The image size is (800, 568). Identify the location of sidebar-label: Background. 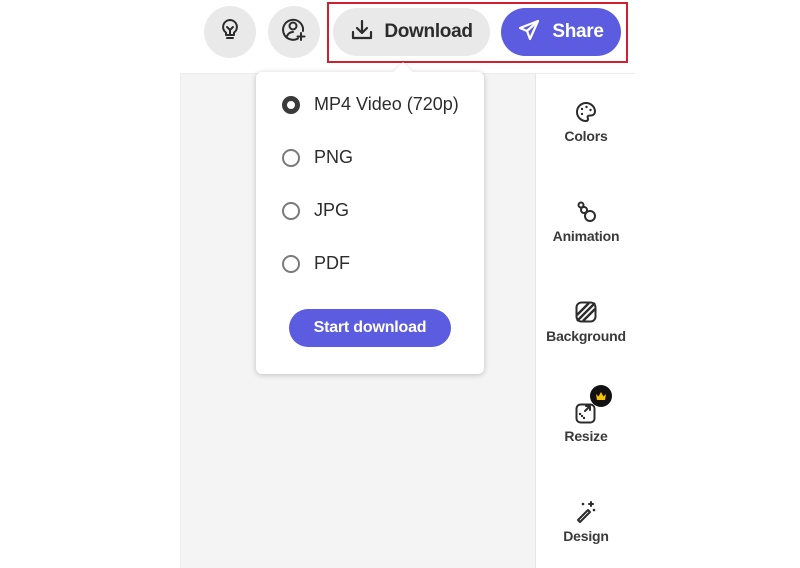
(586, 336).